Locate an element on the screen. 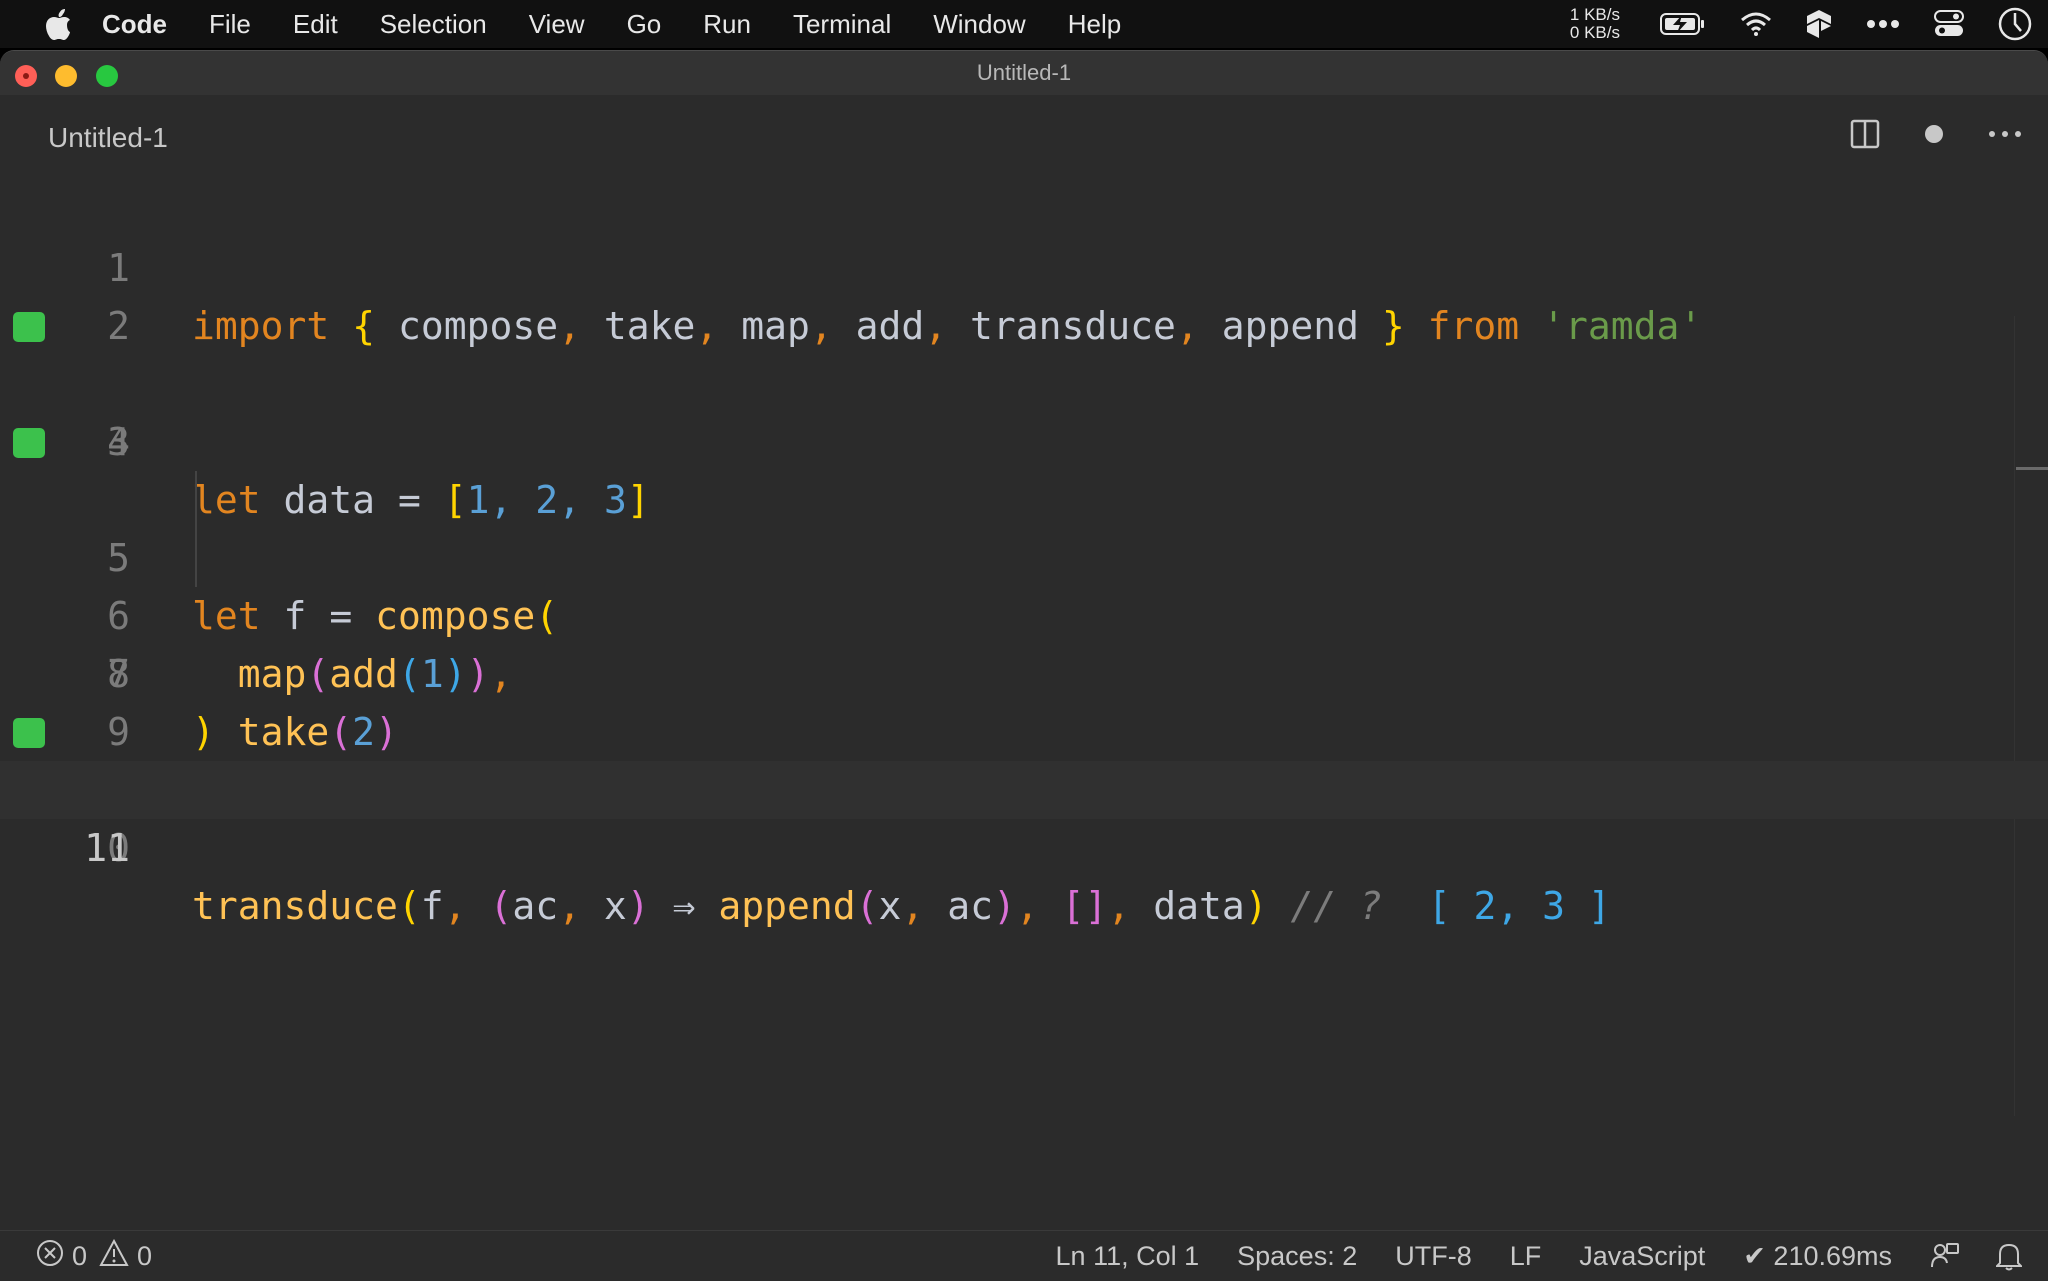 The width and height of the screenshot is (2048, 1281). wifi-icon is located at coordinates (1756, 24).